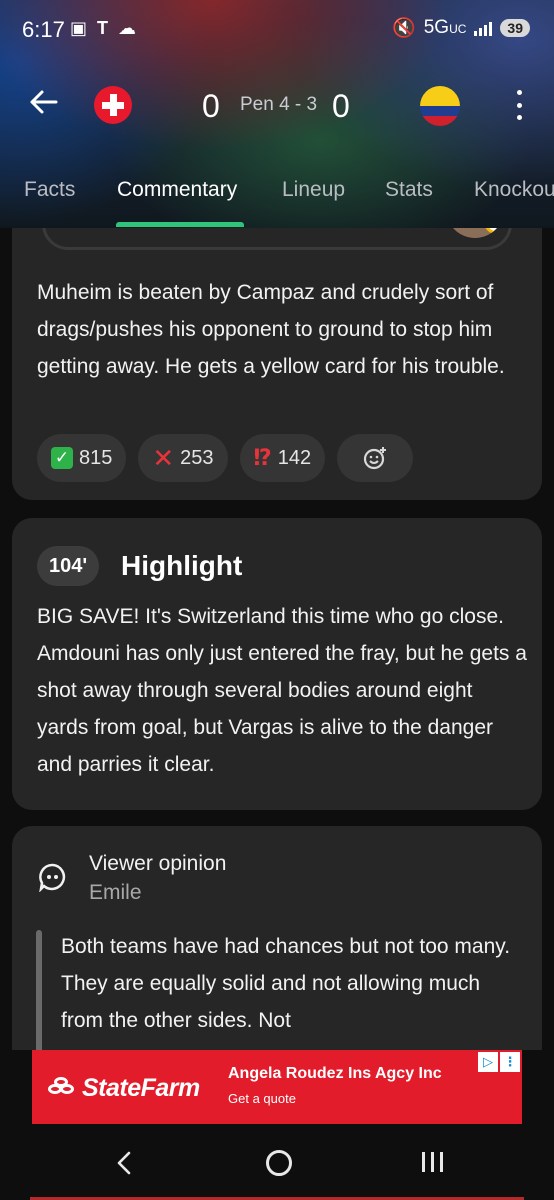 The width and height of the screenshot is (554, 1200). Describe the element at coordinates (277, 29) in the screenshot. I see `status-bar: 6:17 ▣ T ☁ 🔇 5GUC 39` at that location.